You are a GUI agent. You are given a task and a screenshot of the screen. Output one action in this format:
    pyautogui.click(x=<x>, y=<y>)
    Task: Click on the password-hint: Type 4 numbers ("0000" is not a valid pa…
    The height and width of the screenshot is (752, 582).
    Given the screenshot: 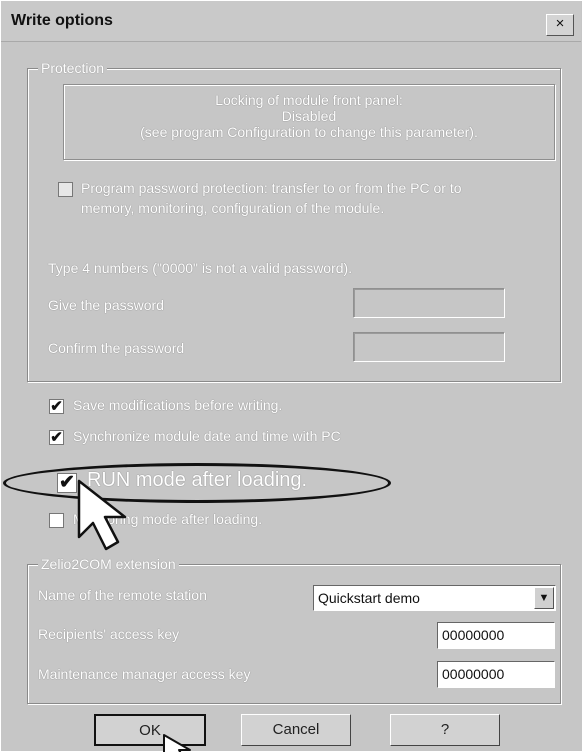 What is the action you would take?
    pyautogui.click(x=200, y=268)
    